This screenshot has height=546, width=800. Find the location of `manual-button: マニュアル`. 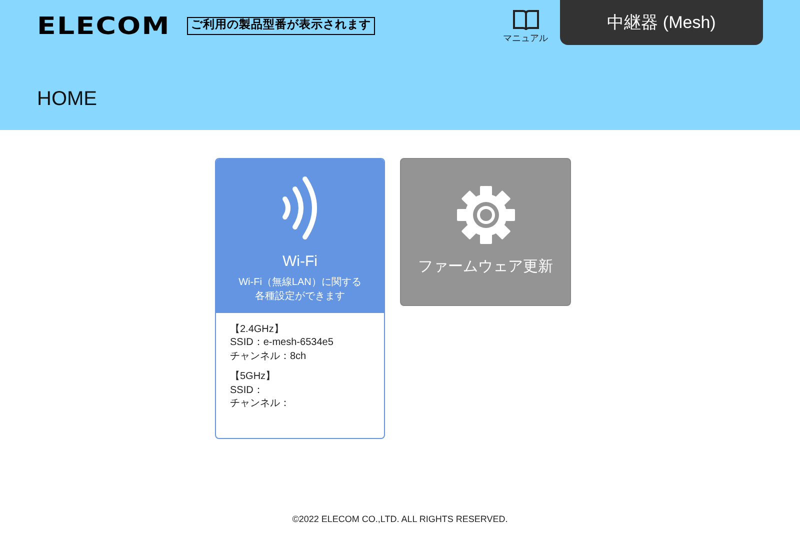

manual-button: マニュアル is located at coordinates (525, 27).